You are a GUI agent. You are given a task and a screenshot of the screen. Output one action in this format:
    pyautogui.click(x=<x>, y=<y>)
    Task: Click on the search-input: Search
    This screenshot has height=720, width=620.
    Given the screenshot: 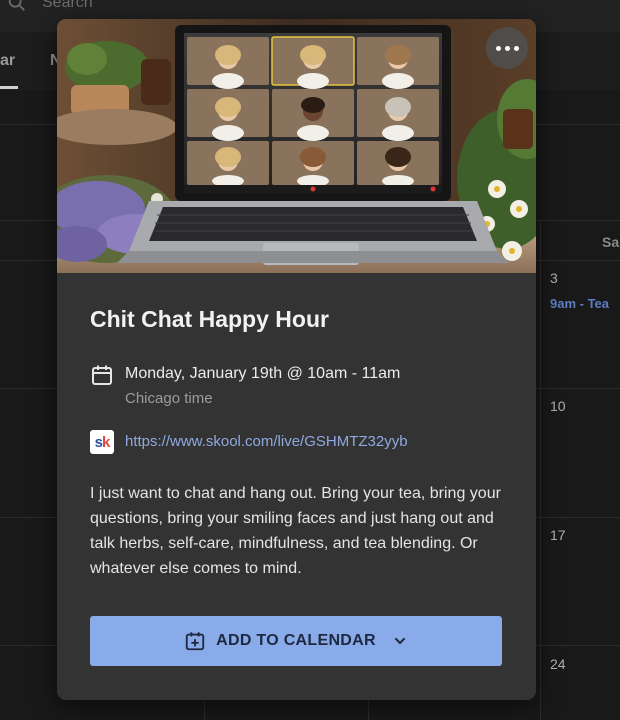 What is the action you would take?
    pyautogui.click(x=67, y=6)
    